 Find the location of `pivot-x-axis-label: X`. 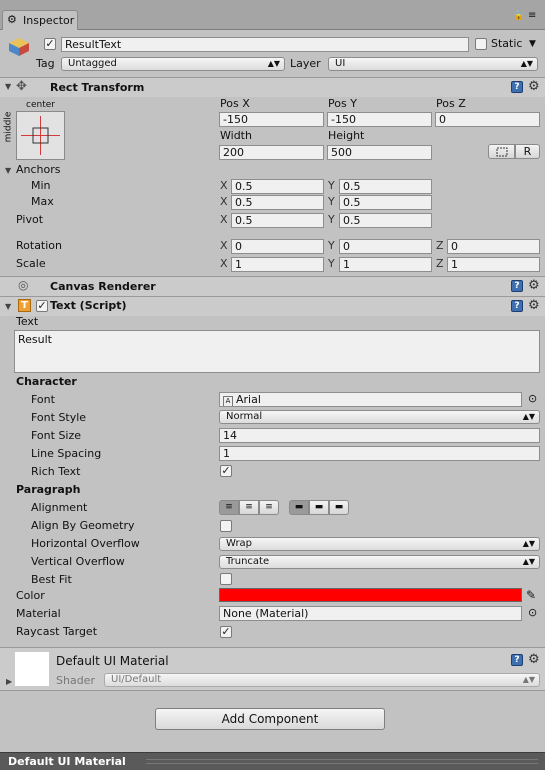

pivot-x-axis-label: X is located at coordinates (224, 219).